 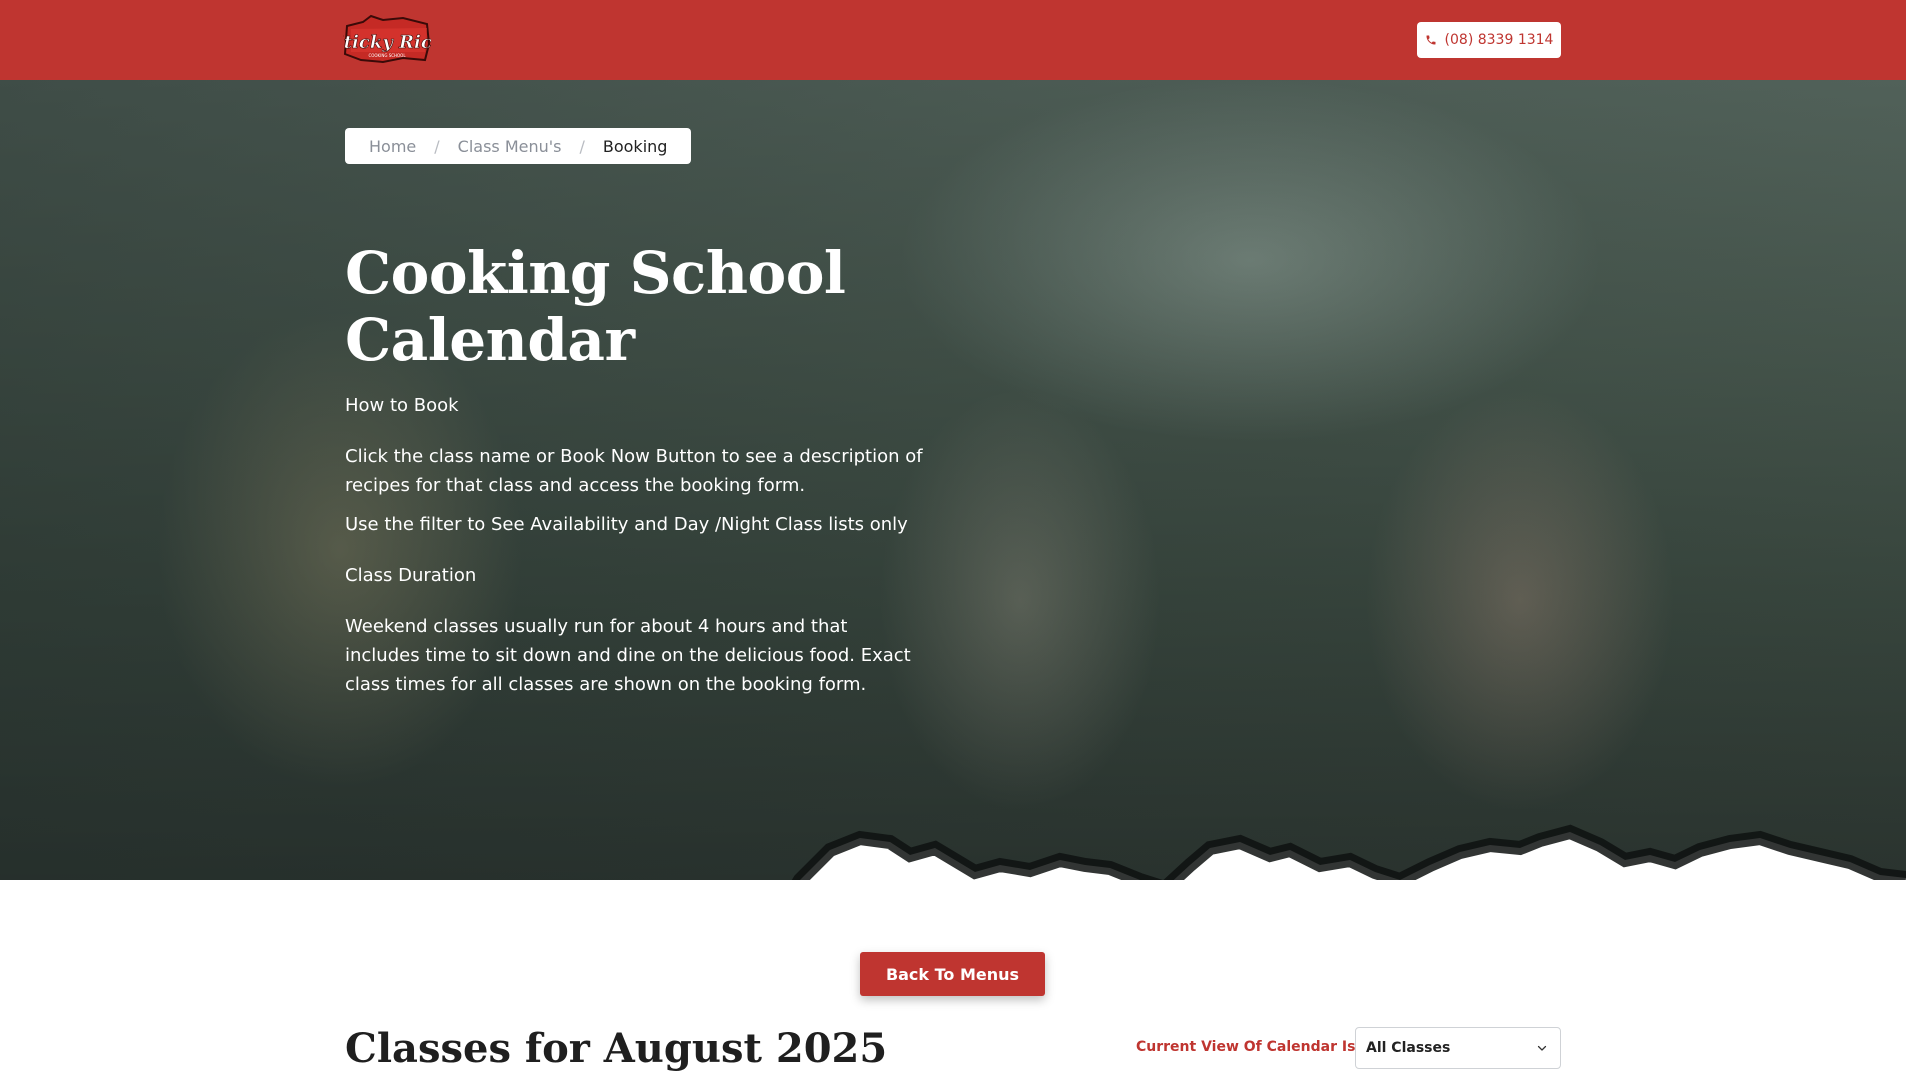 I want to click on logo-text: Sticky Rice, so click(x=387, y=42).